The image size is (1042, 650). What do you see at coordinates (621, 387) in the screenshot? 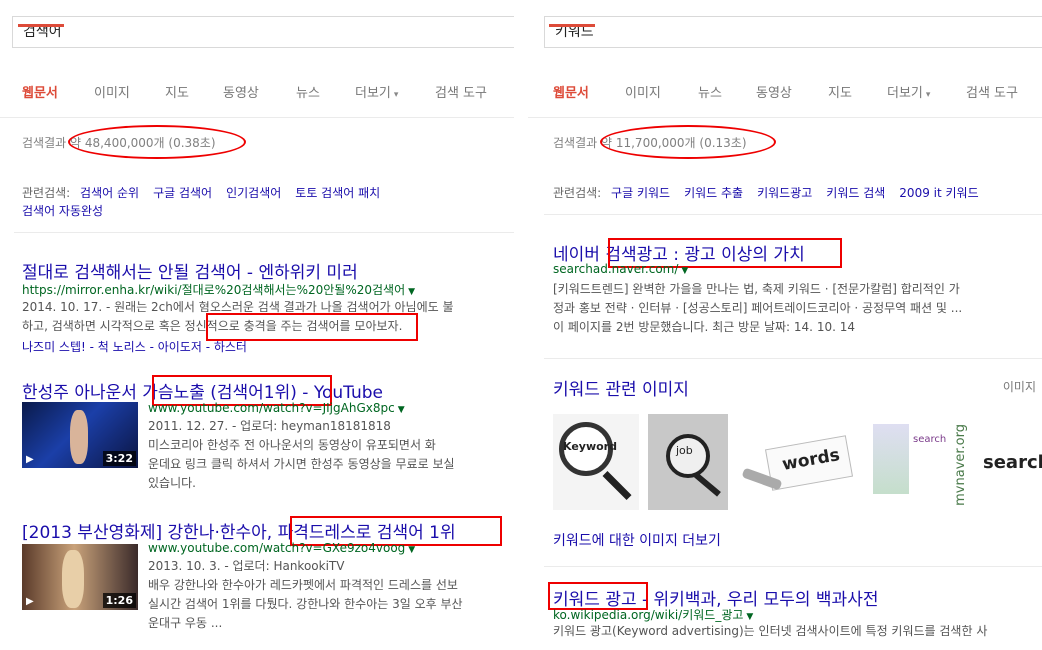
I see `images-heading: 키워드 관련 이미지` at bounding box center [621, 387].